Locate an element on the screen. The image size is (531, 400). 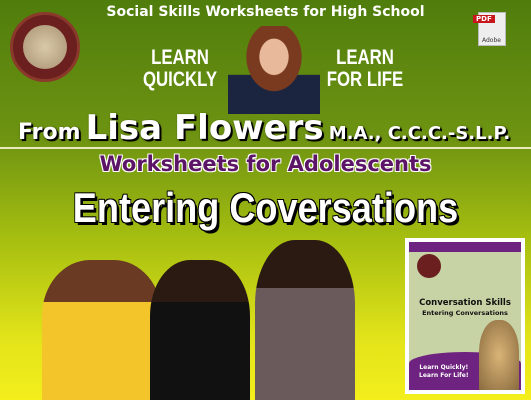
book-title: Conversation Skills is located at coordinates (465, 303).